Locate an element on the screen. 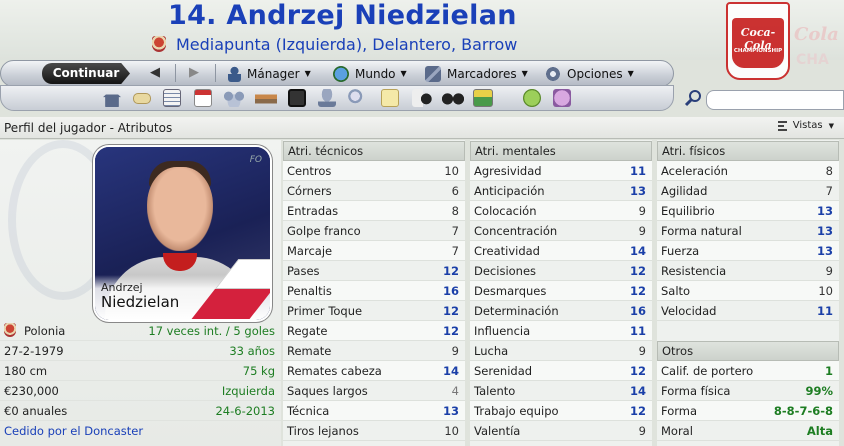  nationality: Polonia is located at coordinates (44, 331).